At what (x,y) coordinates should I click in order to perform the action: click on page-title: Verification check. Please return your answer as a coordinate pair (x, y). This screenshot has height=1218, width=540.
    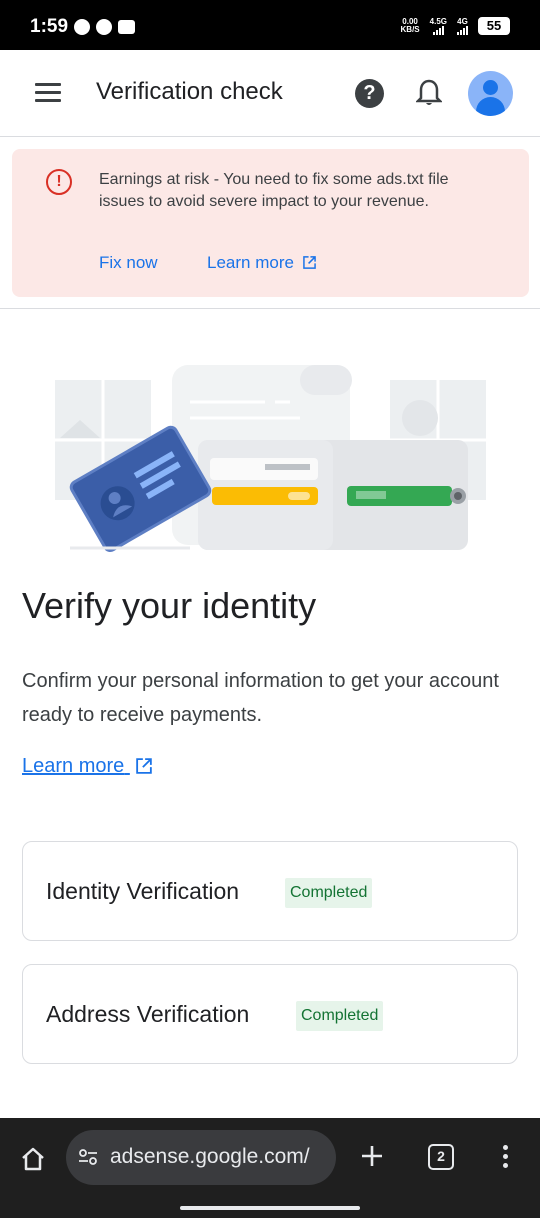
    Looking at the image, I should click on (189, 91).